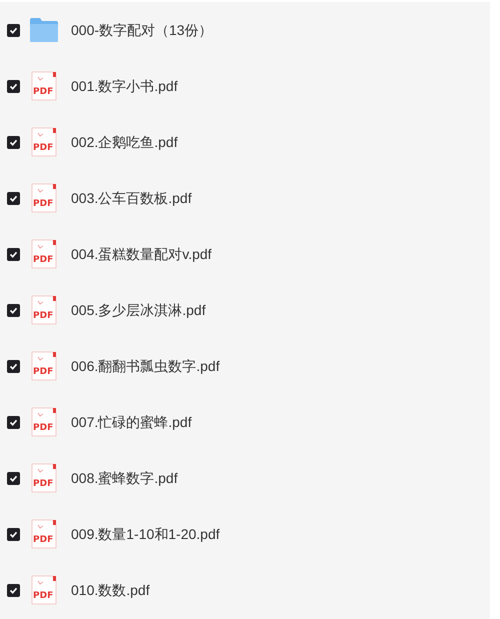 This screenshot has height=619, width=500. Describe the element at coordinates (141, 254) in the screenshot. I see `file-name: 004.蛋糕数量配对v.pdf` at that location.